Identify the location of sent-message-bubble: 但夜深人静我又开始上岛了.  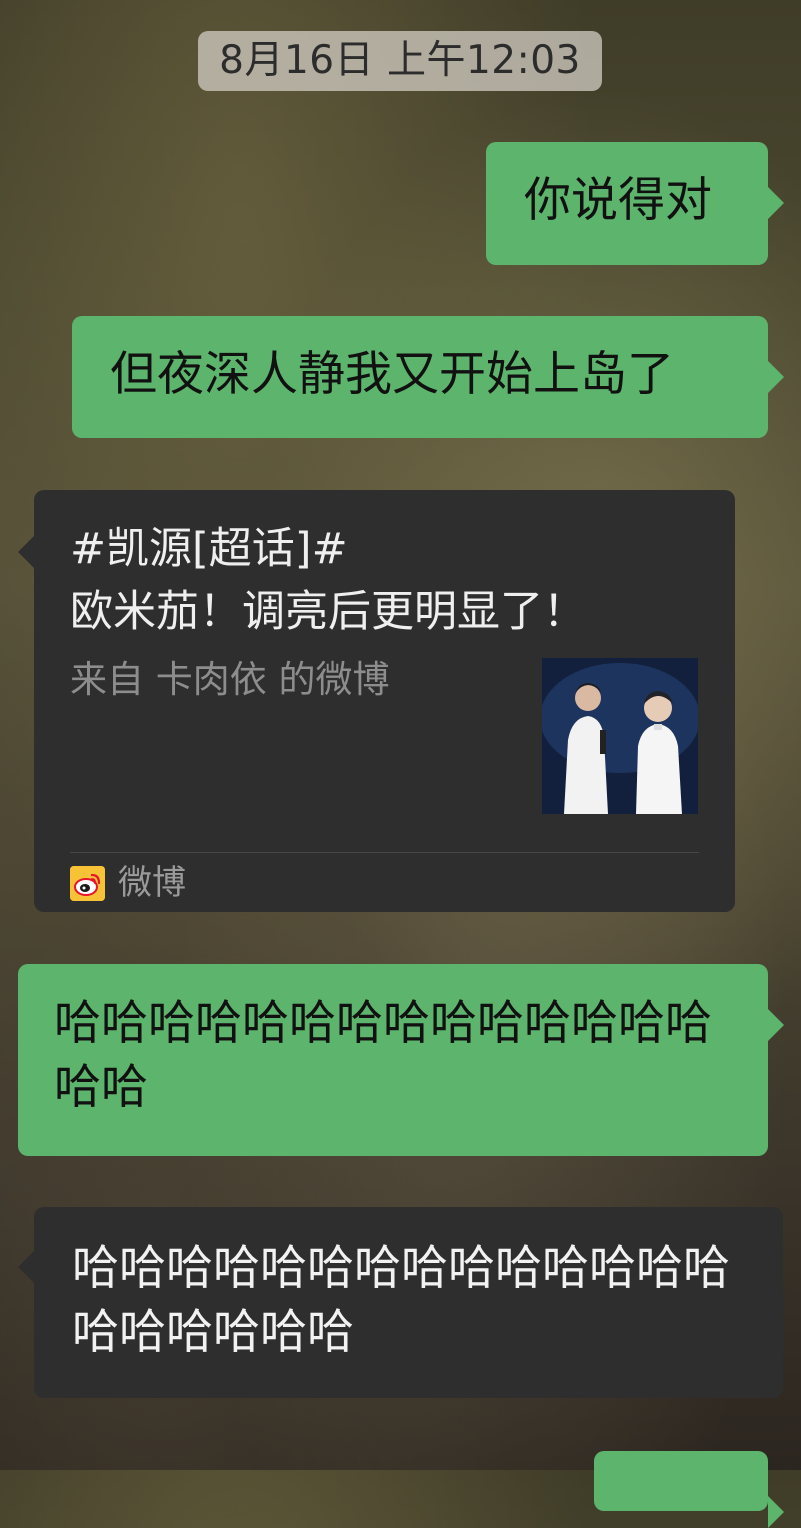
(428, 377).